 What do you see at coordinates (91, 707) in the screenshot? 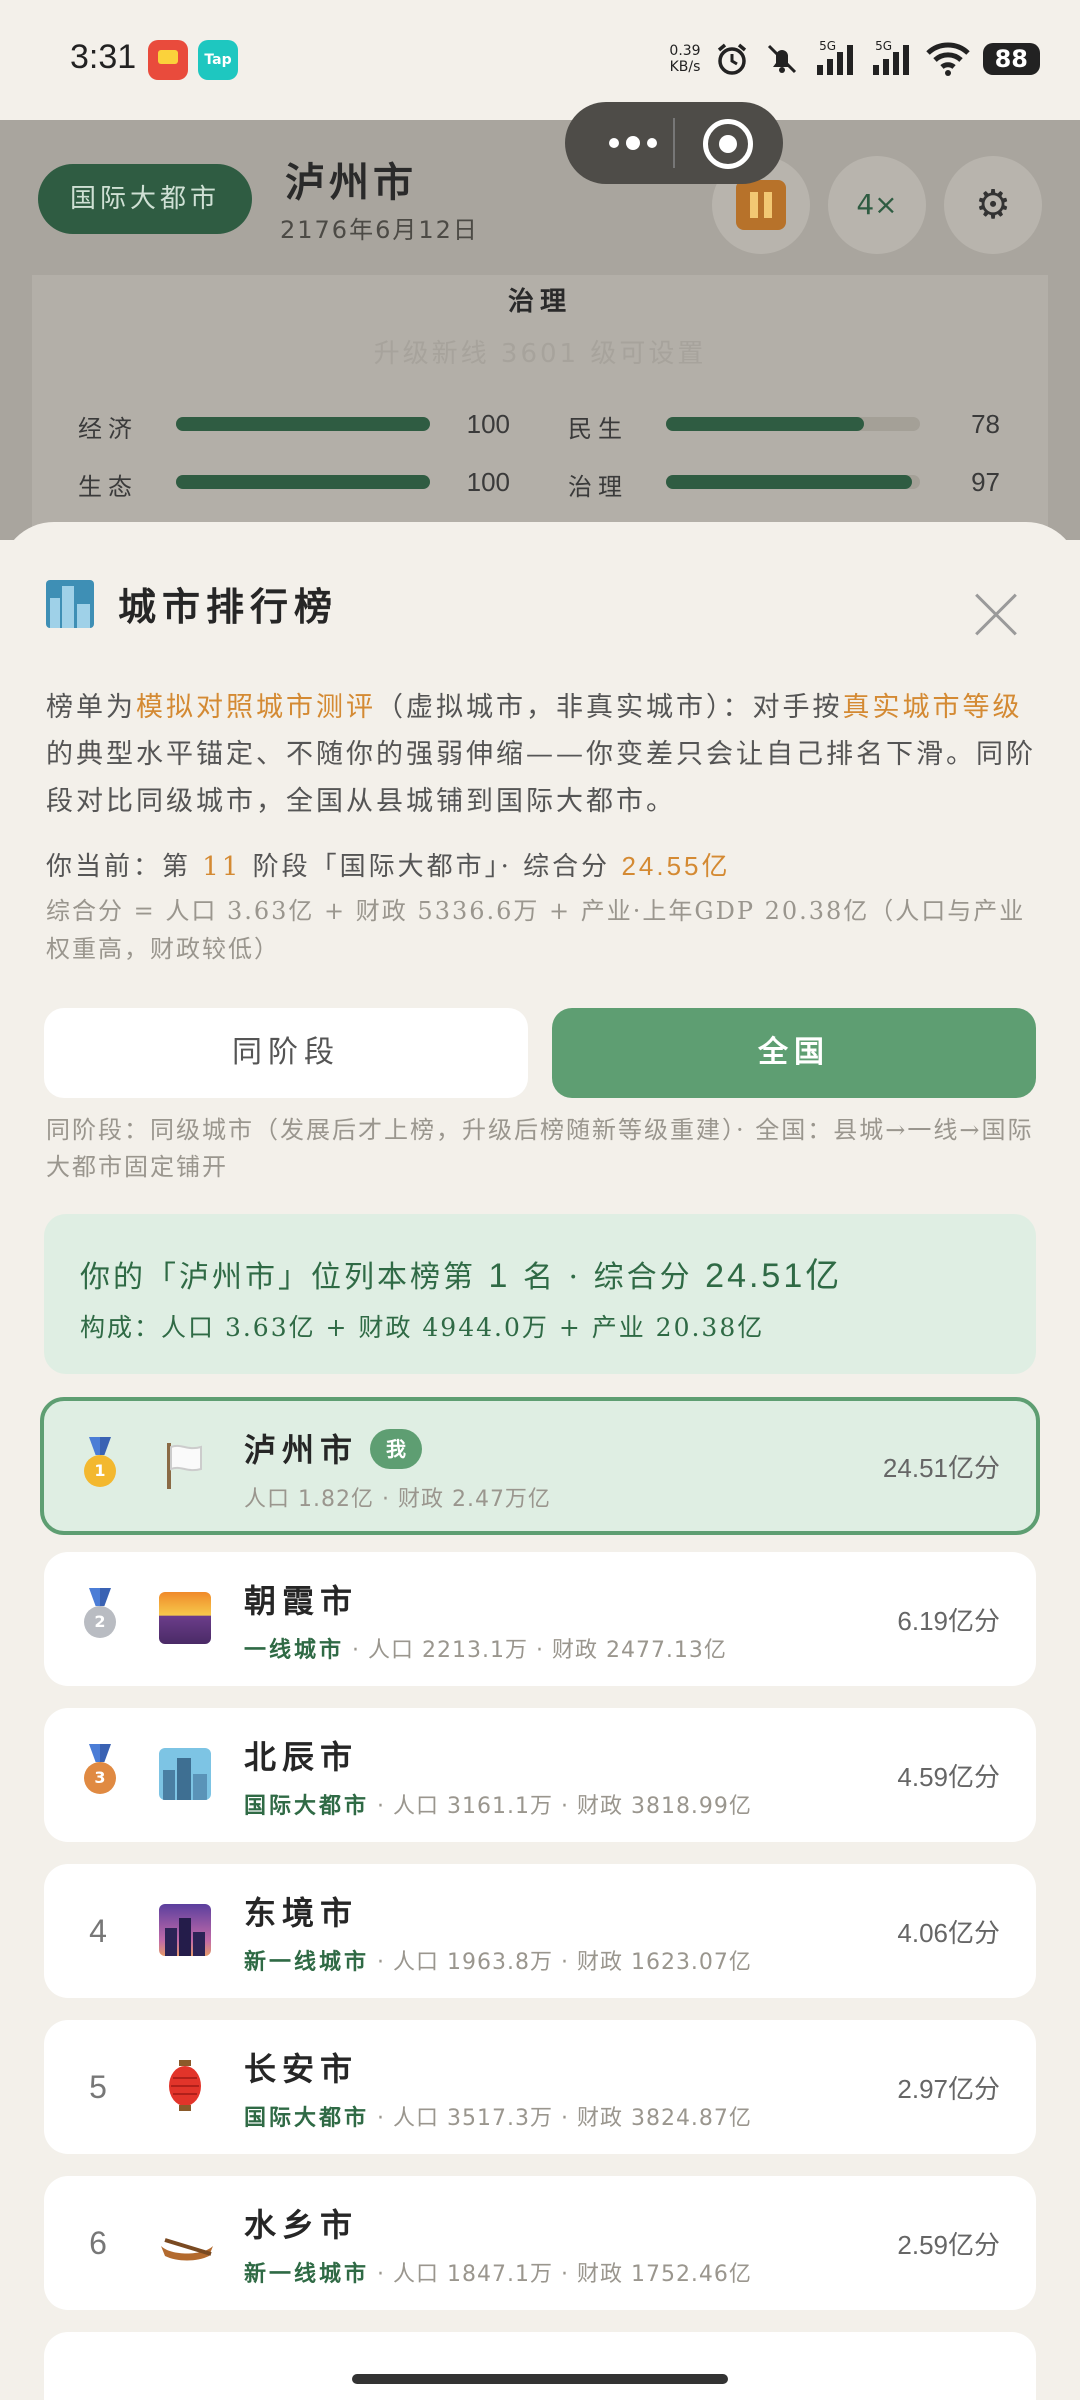
I see `intro-part: 榜单为` at bounding box center [91, 707].